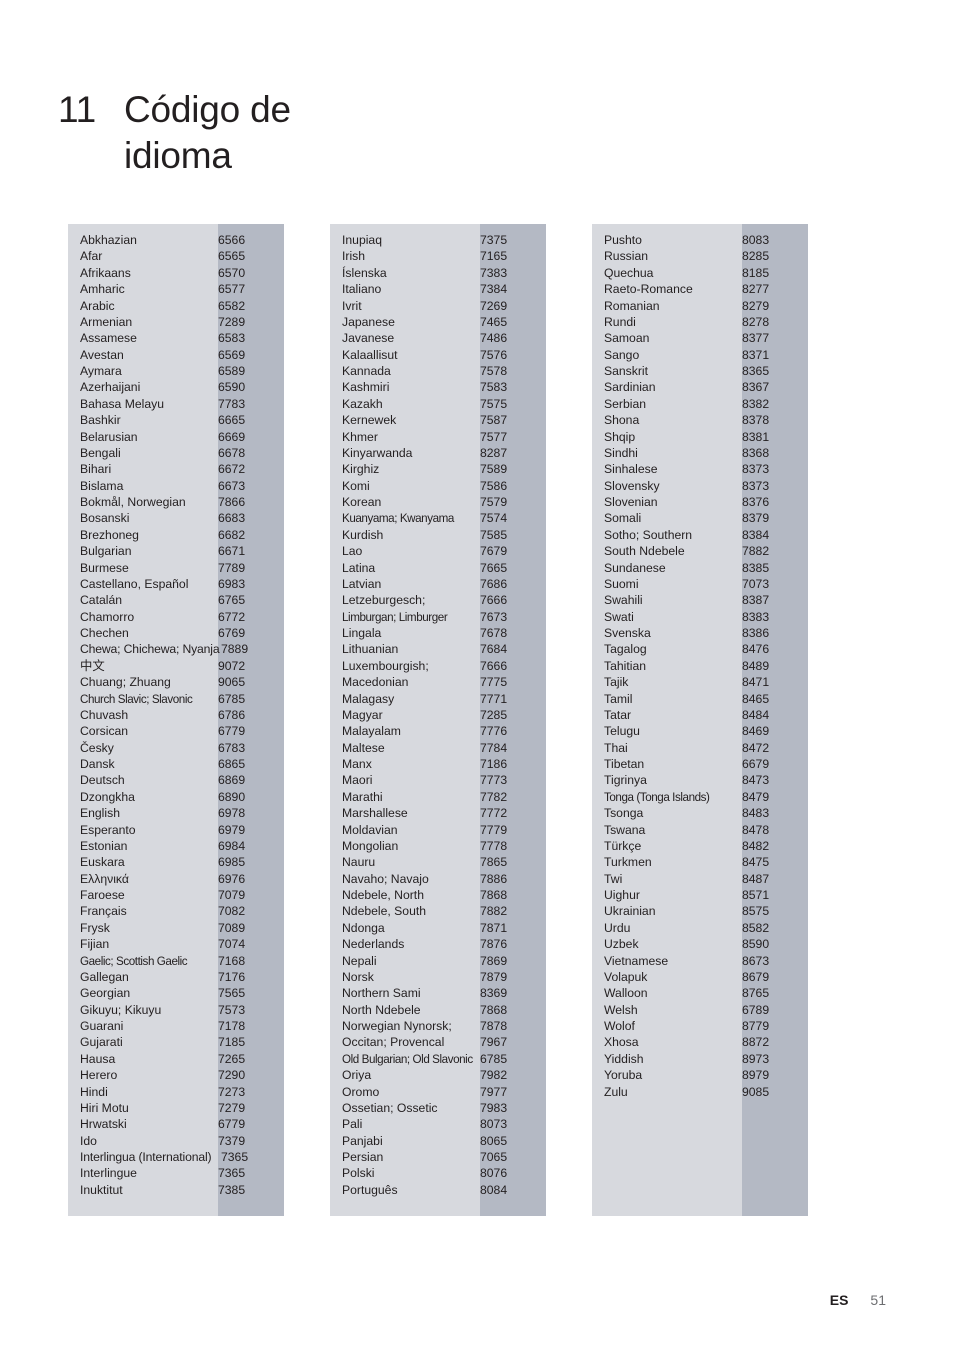 The height and width of the screenshot is (1350, 954). Describe the element at coordinates (700, 911) in the screenshot. I see `language-code-row: Ukrainian 8575` at that location.